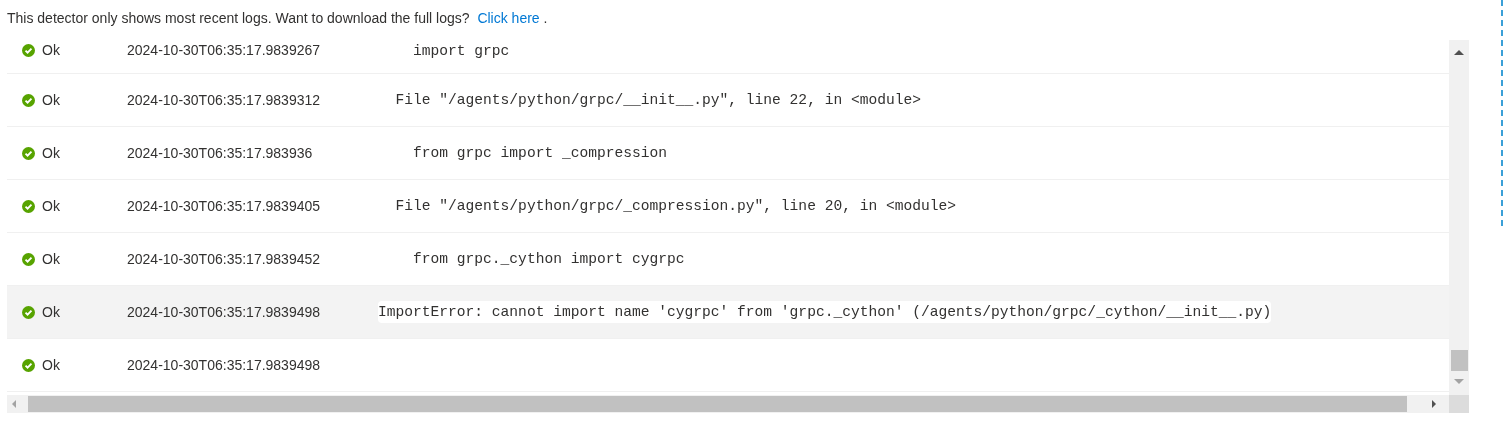  Describe the element at coordinates (1459, 226) in the screenshot. I see `vertical-scrollbar` at that location.